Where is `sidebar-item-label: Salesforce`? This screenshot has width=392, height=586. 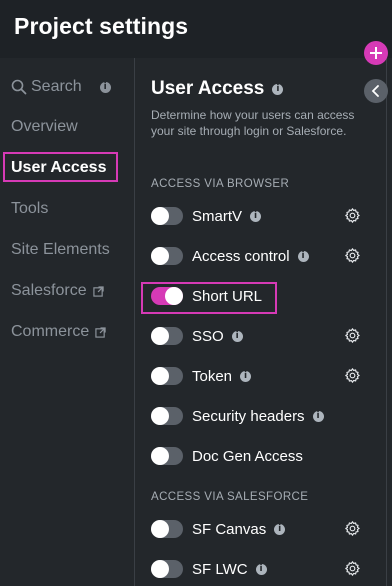
sidebar-item-label: Salesforce is located at coordinates (49, 290).